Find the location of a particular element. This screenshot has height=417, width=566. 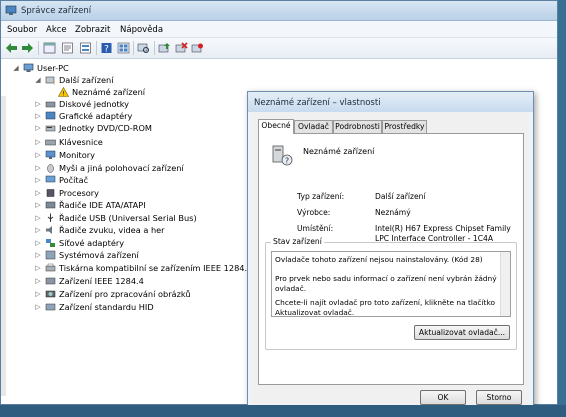

title-bar: Správce zařízení is located at coordinates (279, 11).